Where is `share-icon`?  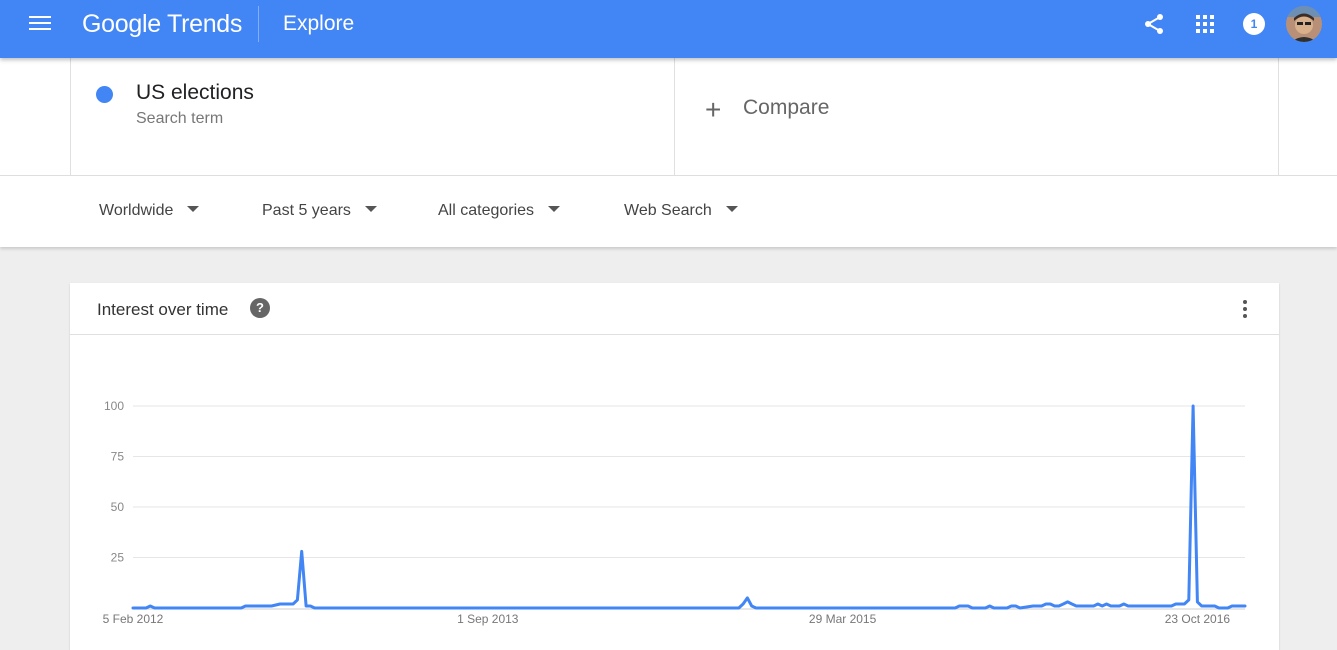
share-icon is located at coordinates (1154, 24).